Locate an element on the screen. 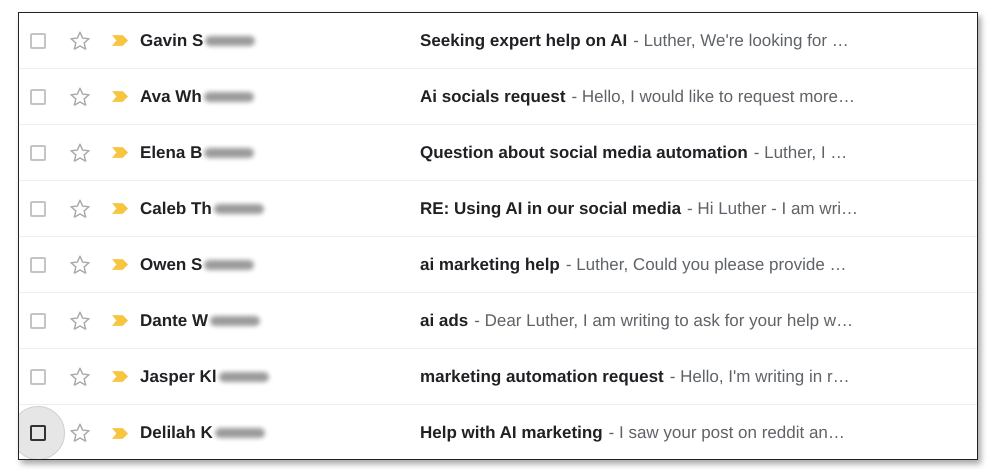  email-subject: Ai socials request is located at coordinates (493, 96).